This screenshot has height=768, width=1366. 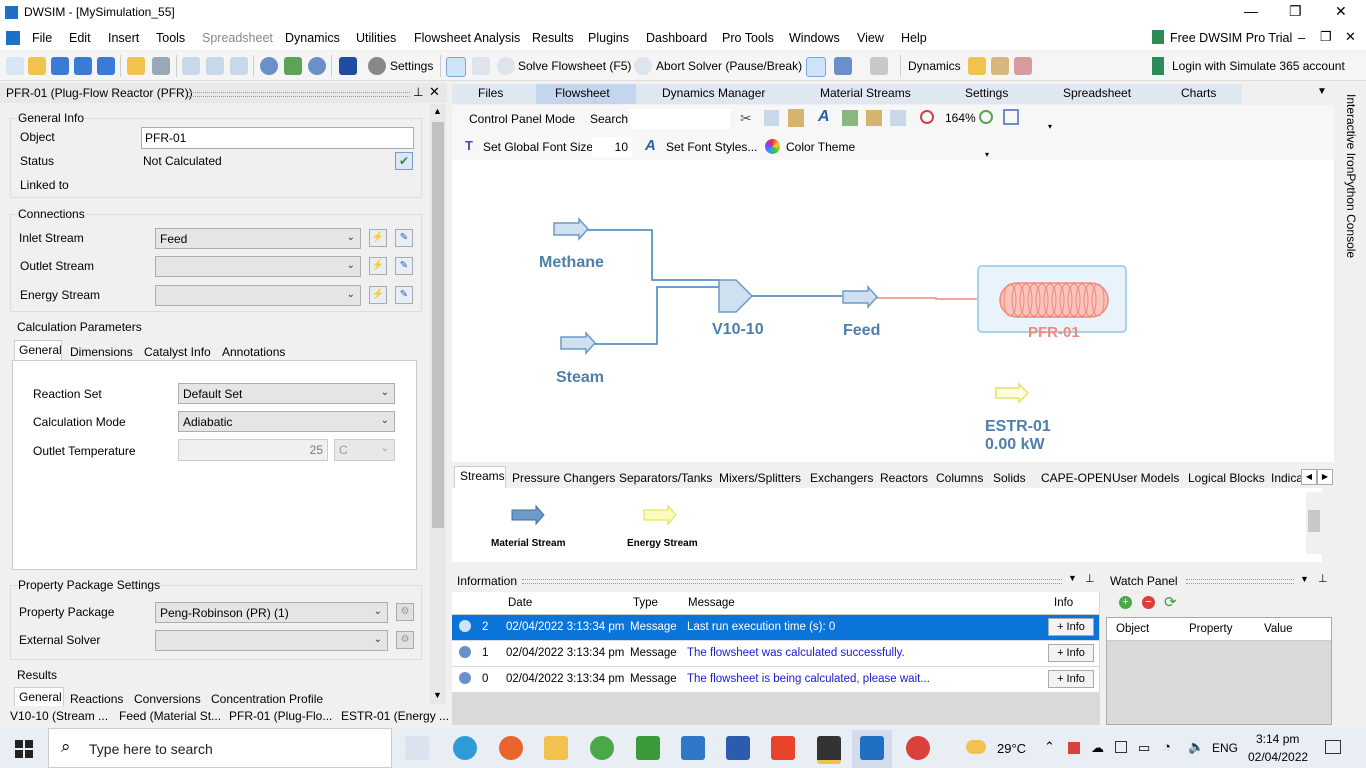 I want to click on status-check-icon: ✔, so click(x=404, y=161).